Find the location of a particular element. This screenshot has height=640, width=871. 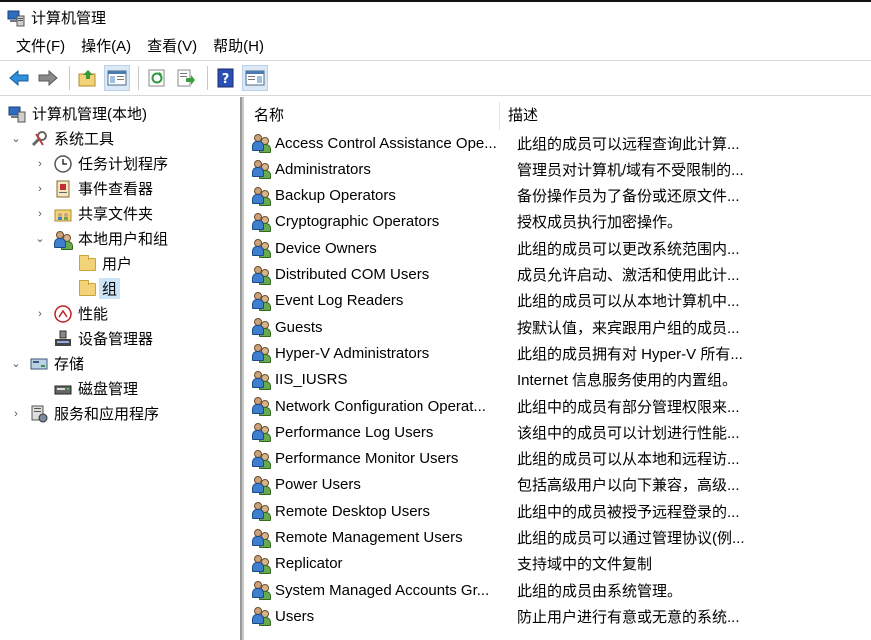

menu-file: 文件(F) is located at coordinates (40, 47).